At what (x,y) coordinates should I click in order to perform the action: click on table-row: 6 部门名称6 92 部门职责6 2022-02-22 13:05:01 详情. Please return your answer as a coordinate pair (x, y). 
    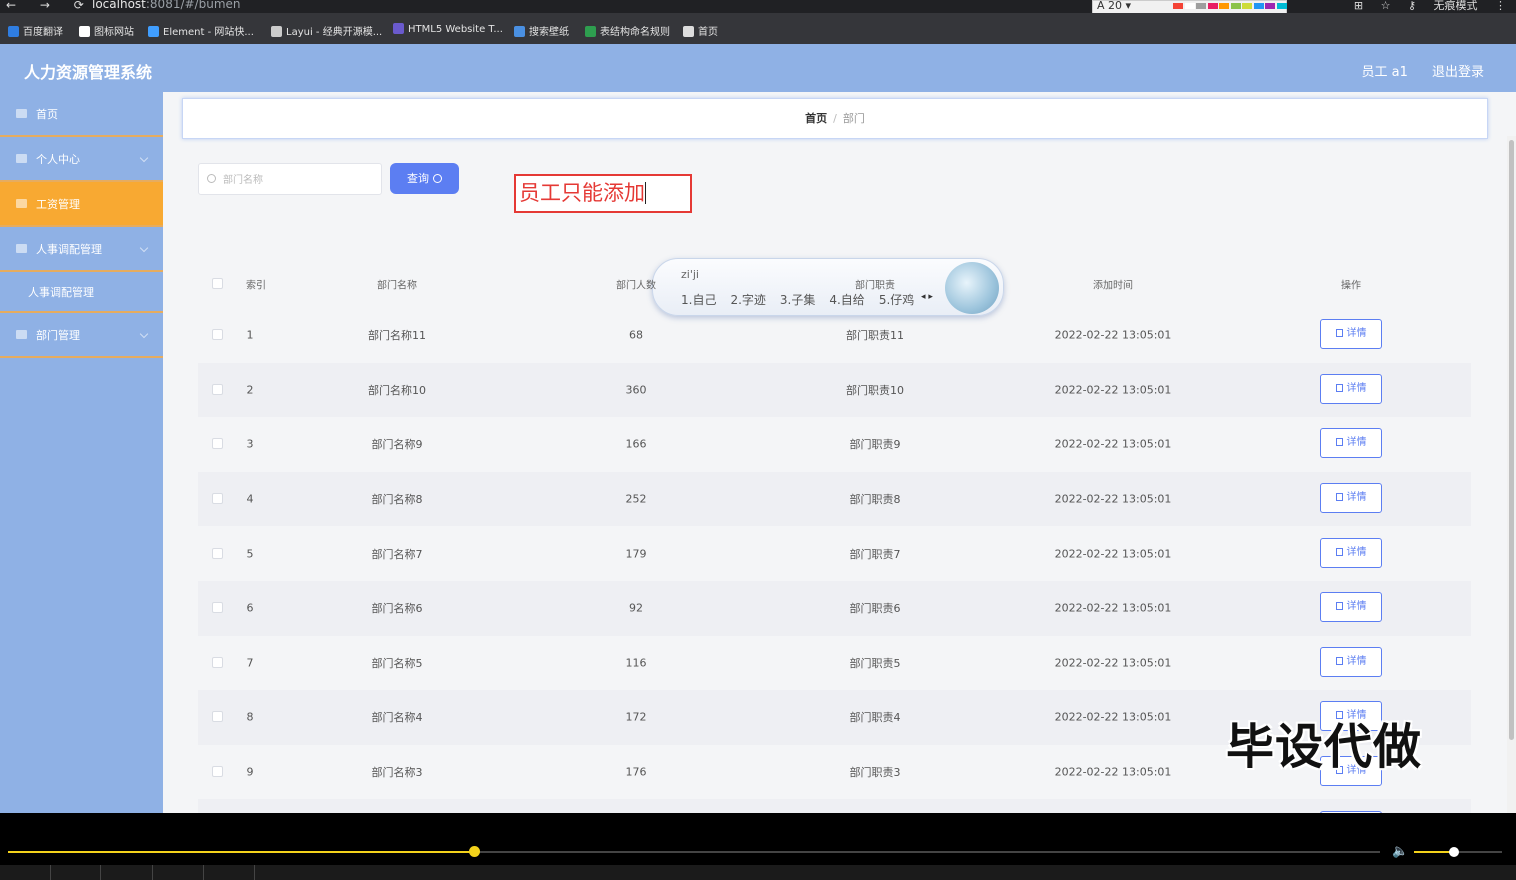
    Looking at the image, I should click on (834, 608).